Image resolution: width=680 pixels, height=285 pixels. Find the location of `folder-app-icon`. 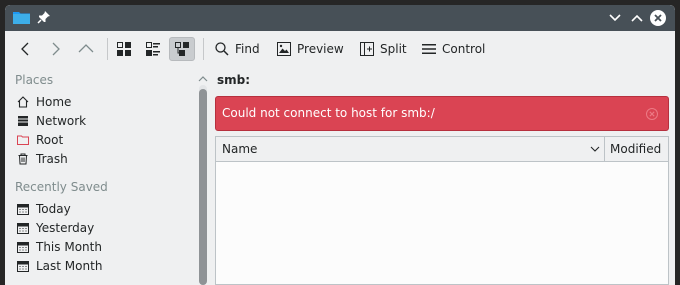

folder-app-icon is located at coordinates (21, 18).